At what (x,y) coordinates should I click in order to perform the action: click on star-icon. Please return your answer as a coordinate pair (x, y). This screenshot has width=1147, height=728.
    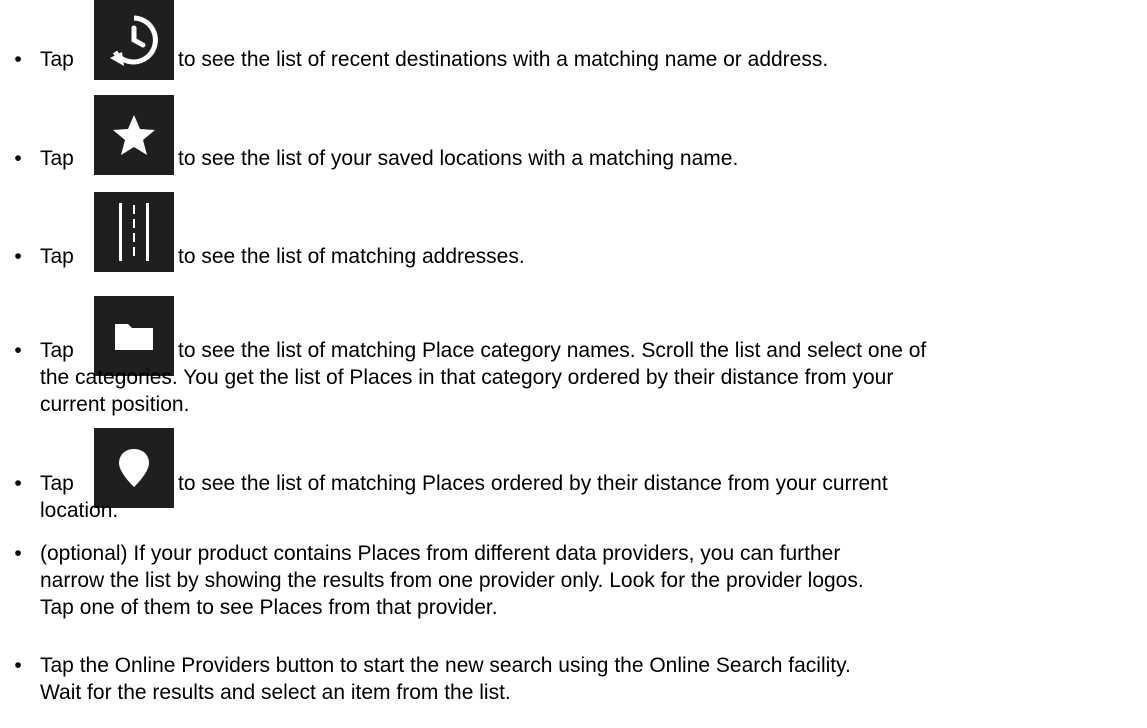
    Looking at the image, I should click on (134, 135).